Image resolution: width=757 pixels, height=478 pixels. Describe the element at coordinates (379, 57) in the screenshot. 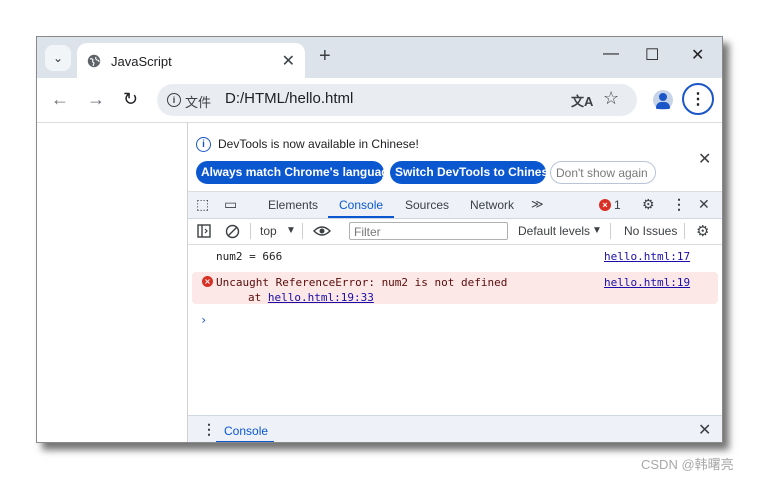

I see `tab-strip: ⌄ JavaScript ✕ + — ☐ ✕` at that location.